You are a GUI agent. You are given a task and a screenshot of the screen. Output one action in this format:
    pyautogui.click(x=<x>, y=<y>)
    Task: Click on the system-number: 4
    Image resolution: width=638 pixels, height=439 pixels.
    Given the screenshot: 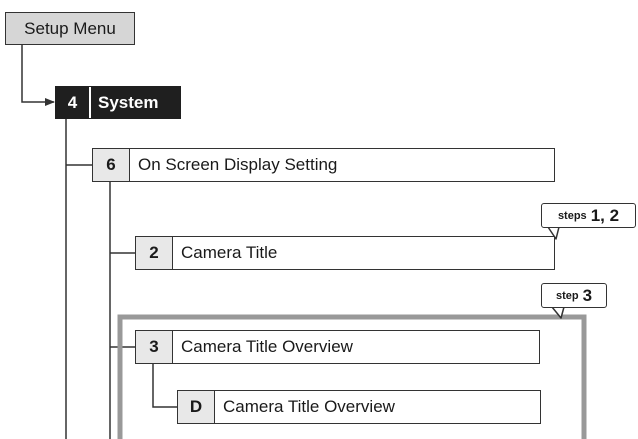 What is the action you would take?
    pyautogui.click(x=73, y=102)
    